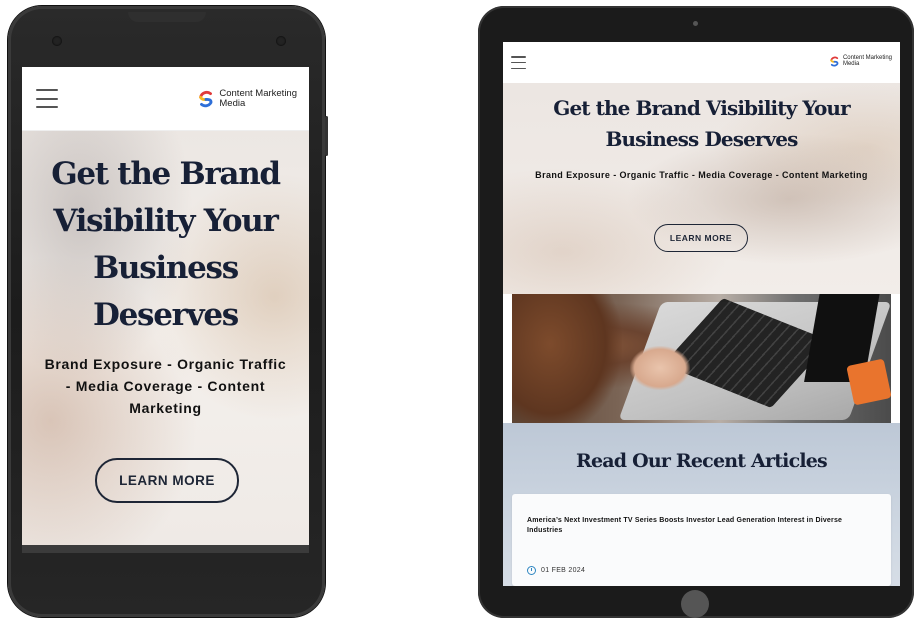 Image resolution: width=917 pixels, height=621 pixels. What do you see at coordinates (531, 570) in the screenshot?
I see `clock-icon` at bounding box center [531, 570].